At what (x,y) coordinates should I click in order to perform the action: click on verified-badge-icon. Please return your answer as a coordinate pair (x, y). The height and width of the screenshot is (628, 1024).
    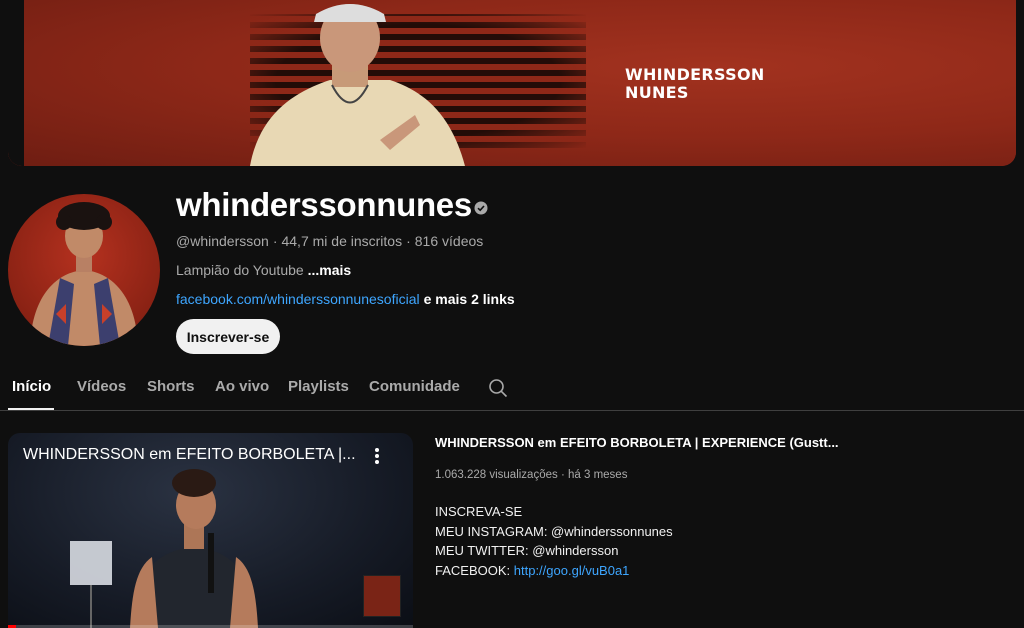
    Looking at the image, I should click on (481, 208).